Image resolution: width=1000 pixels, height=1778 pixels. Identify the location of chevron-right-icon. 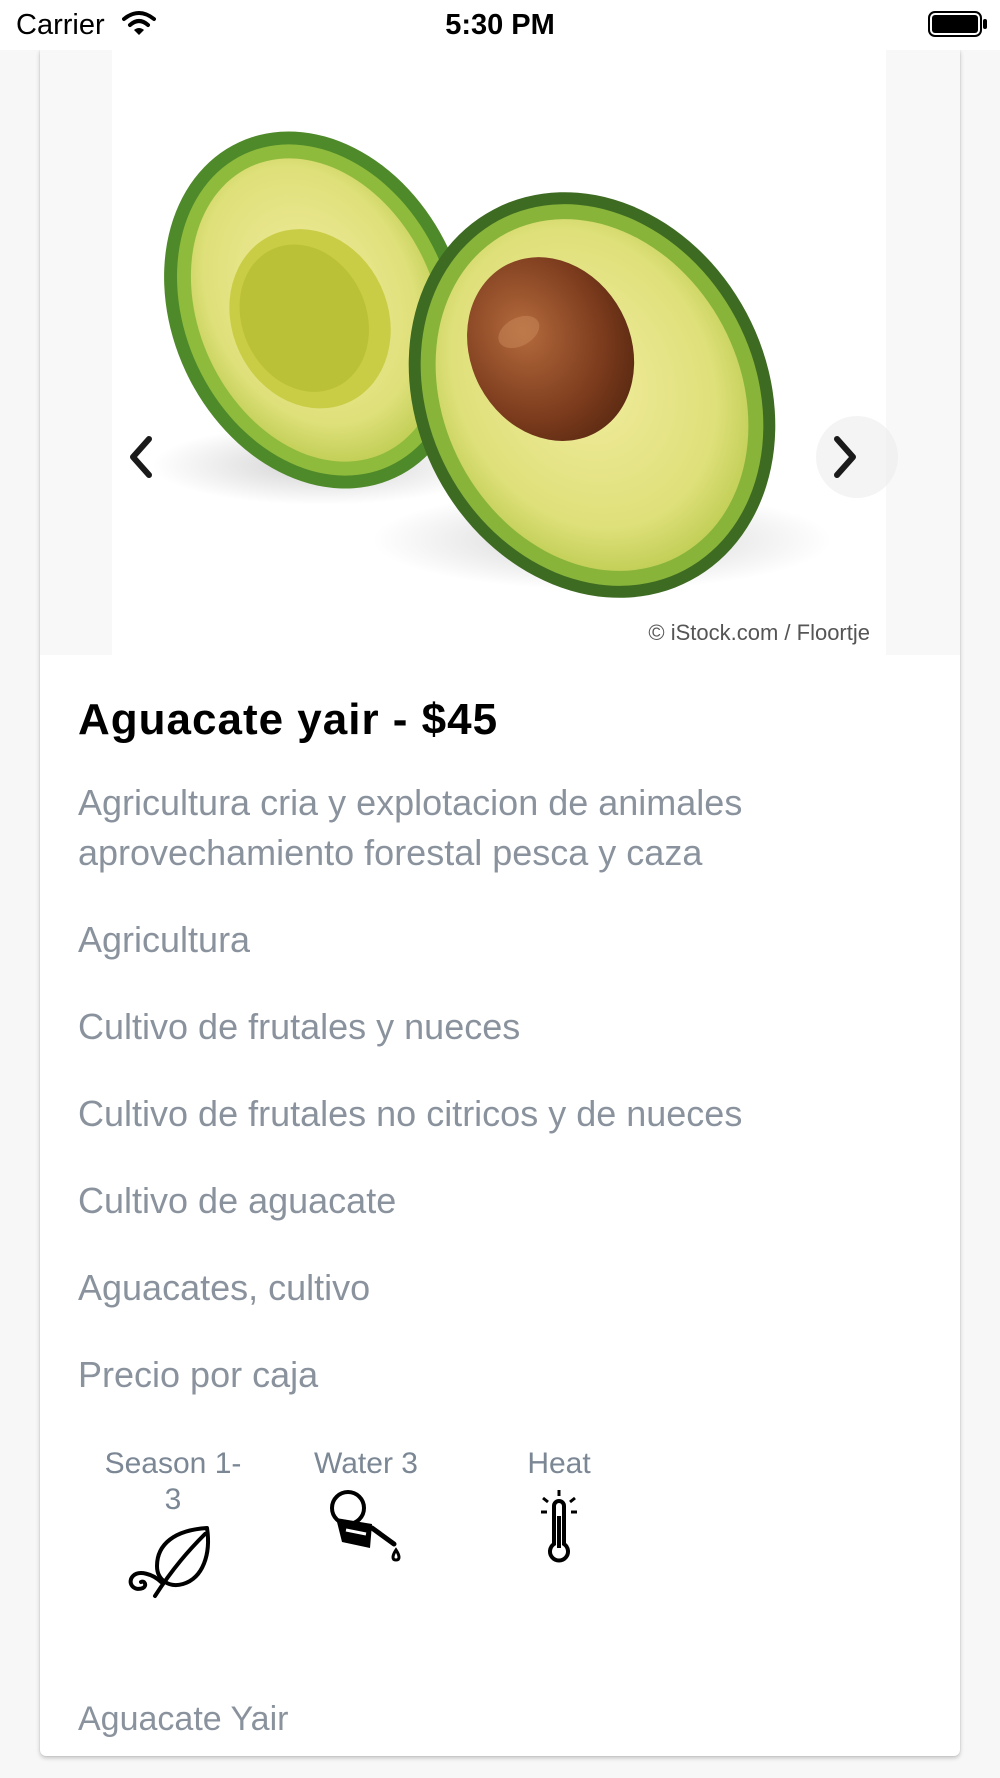
(845, 457).